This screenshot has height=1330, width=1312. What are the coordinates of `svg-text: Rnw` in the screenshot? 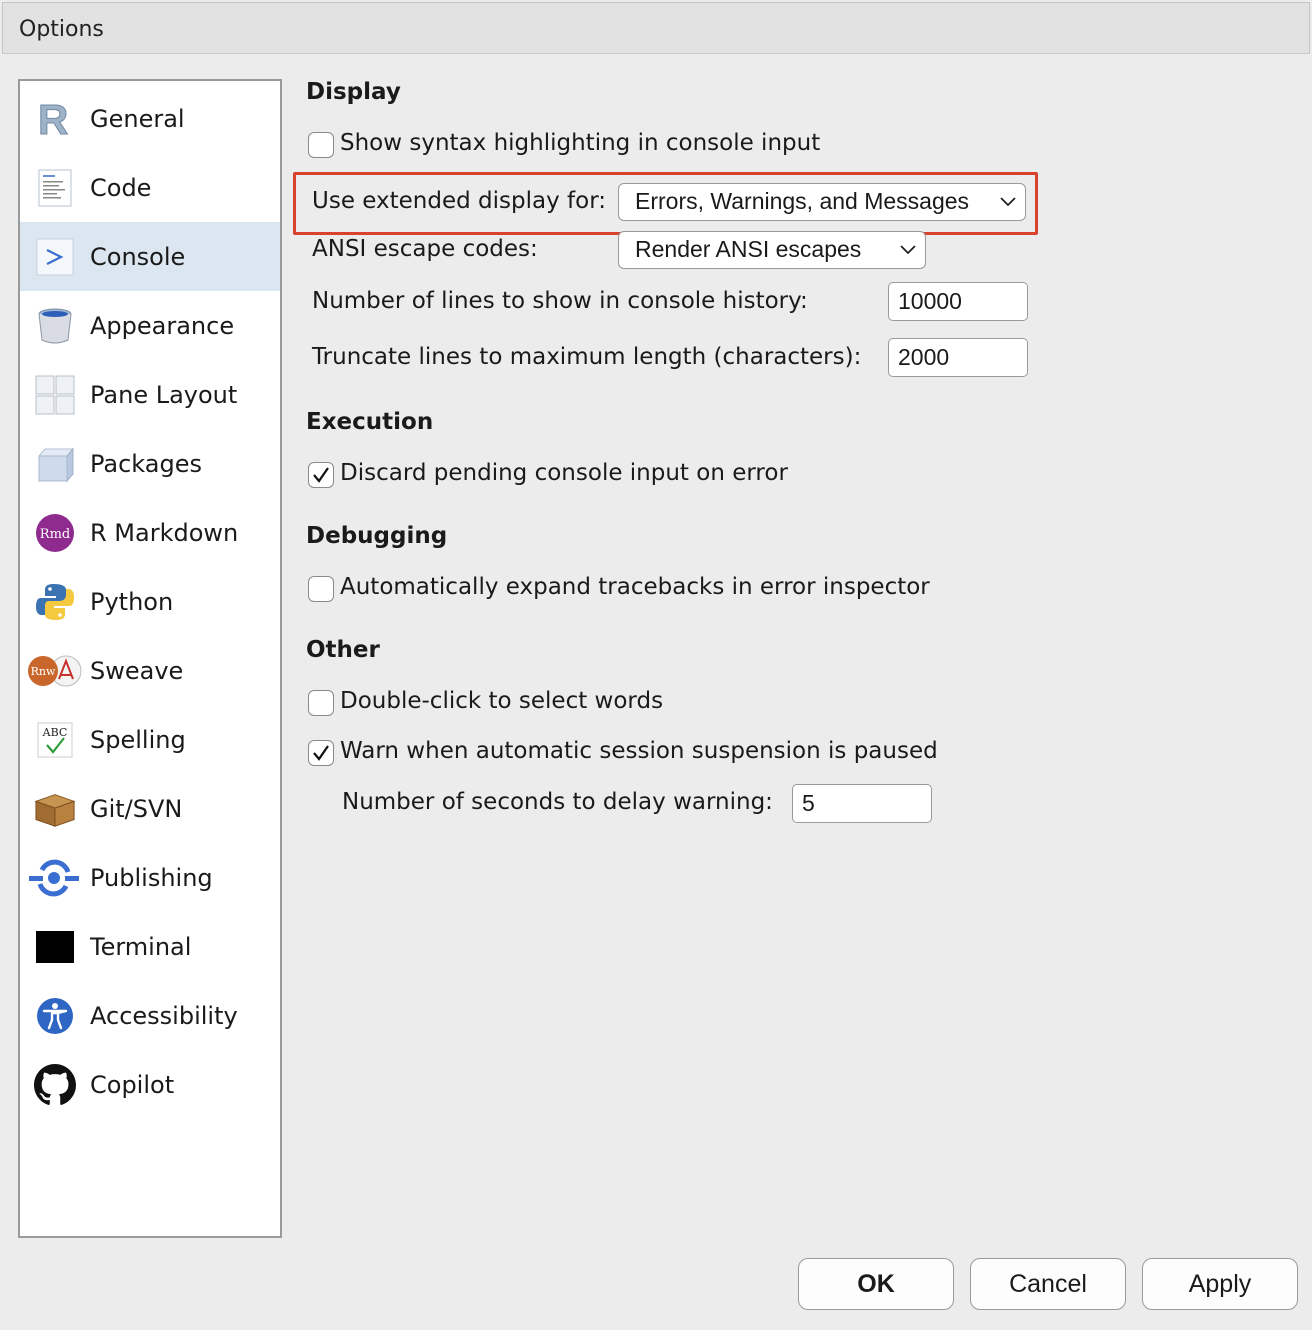 It's located at (43, 671).